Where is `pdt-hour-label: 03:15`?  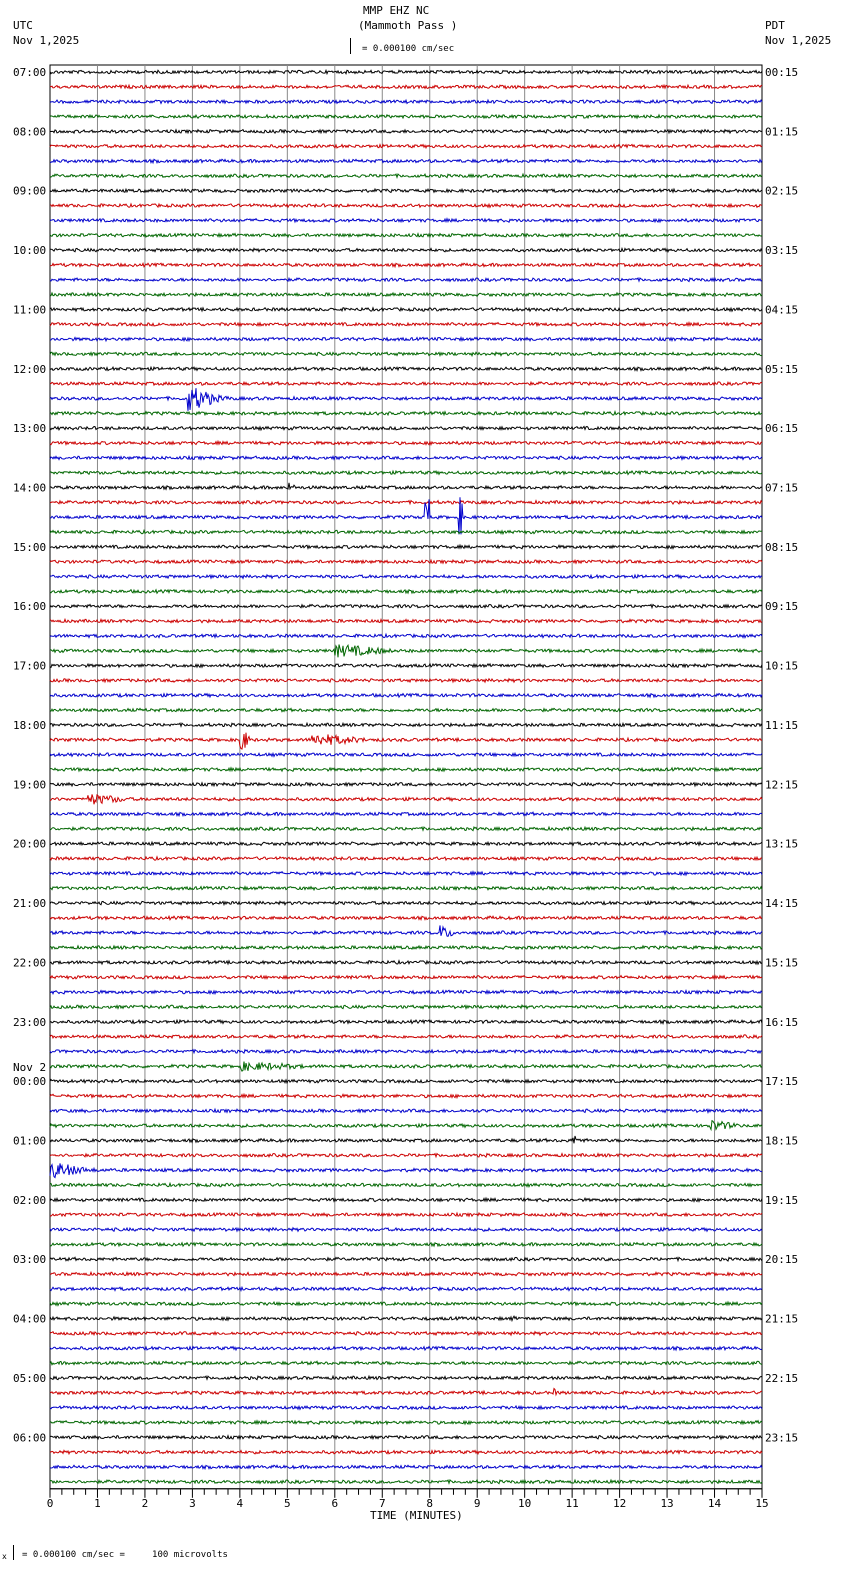 pdt-hour-label: 03:15 is located at coordinates (781, 250).